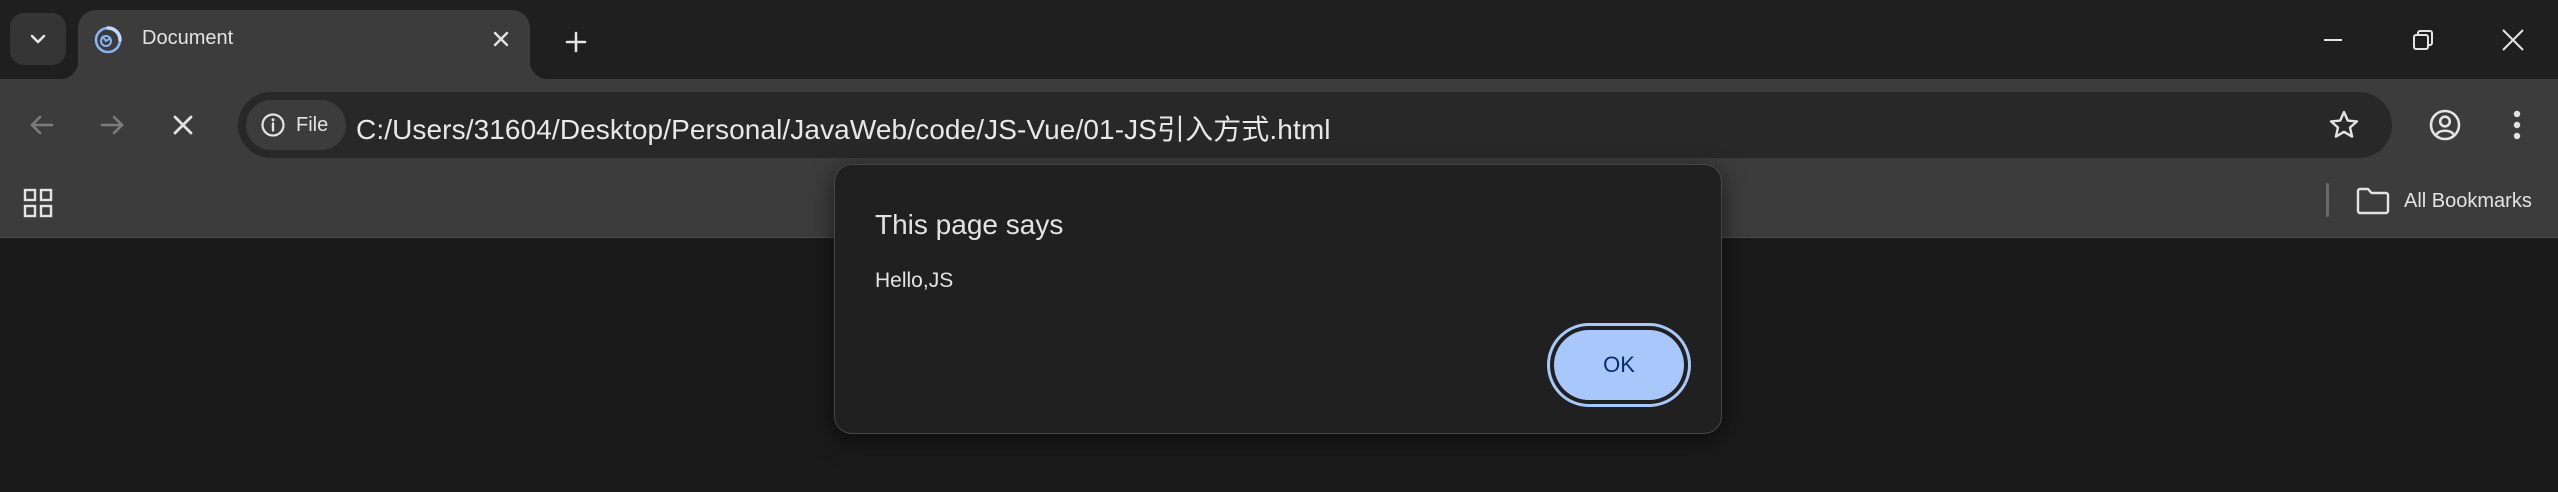  I want to click on new-tab-button, so click(576, 42).